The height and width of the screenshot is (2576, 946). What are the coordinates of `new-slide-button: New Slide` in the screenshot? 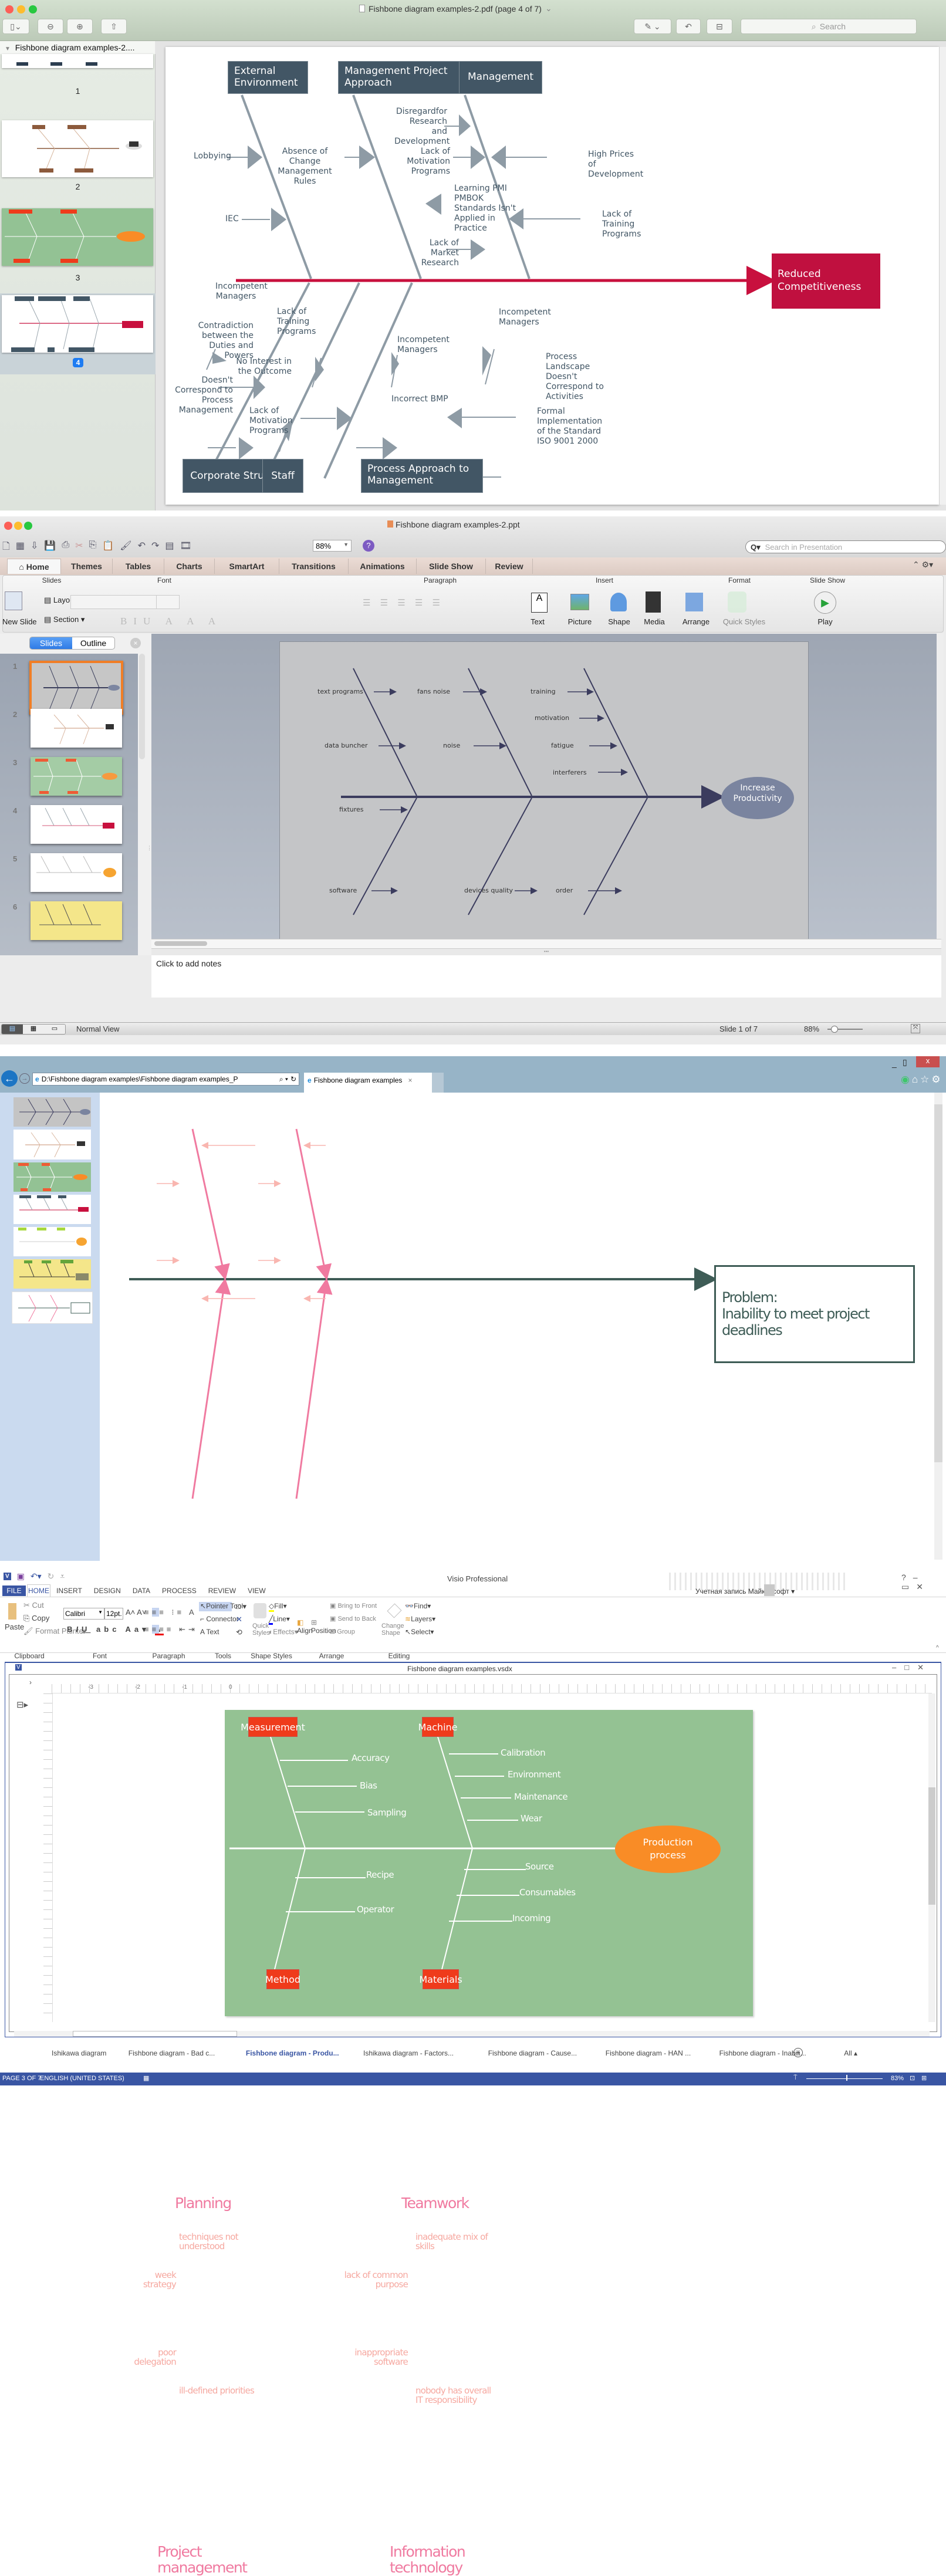 It's located at (20, 621).